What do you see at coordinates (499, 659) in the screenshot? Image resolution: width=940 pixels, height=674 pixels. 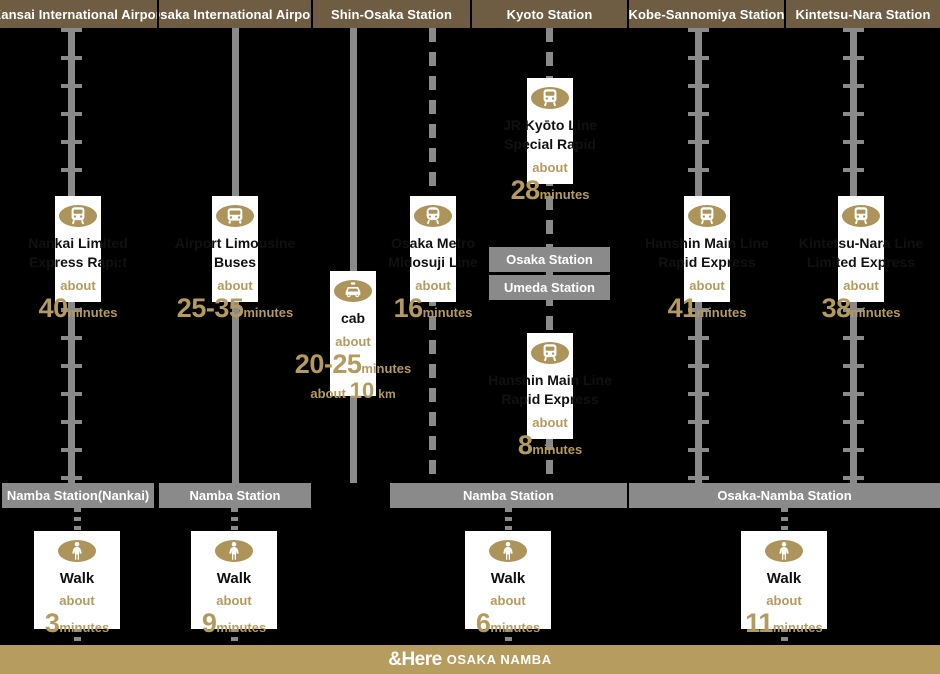 I see `footer-subtitle: OSAKA NAMBA` at bounding box center [499, 659].